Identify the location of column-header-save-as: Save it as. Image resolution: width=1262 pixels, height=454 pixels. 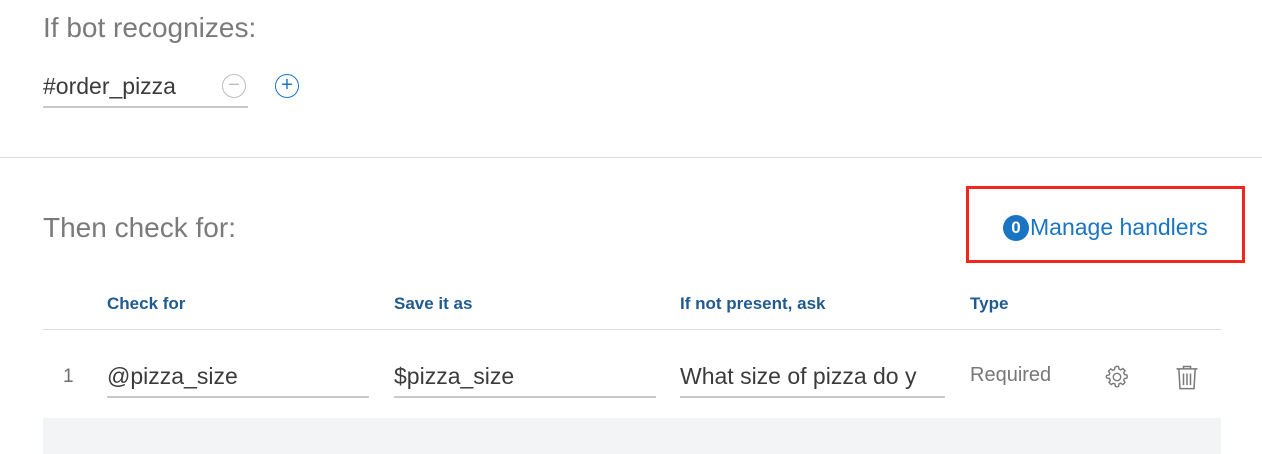
(433, 303).